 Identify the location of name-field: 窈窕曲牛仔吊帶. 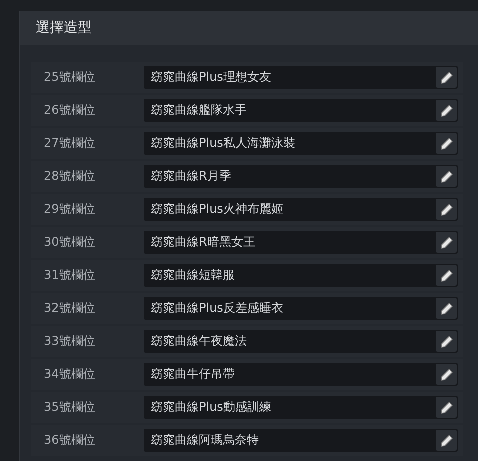
(301, 374).